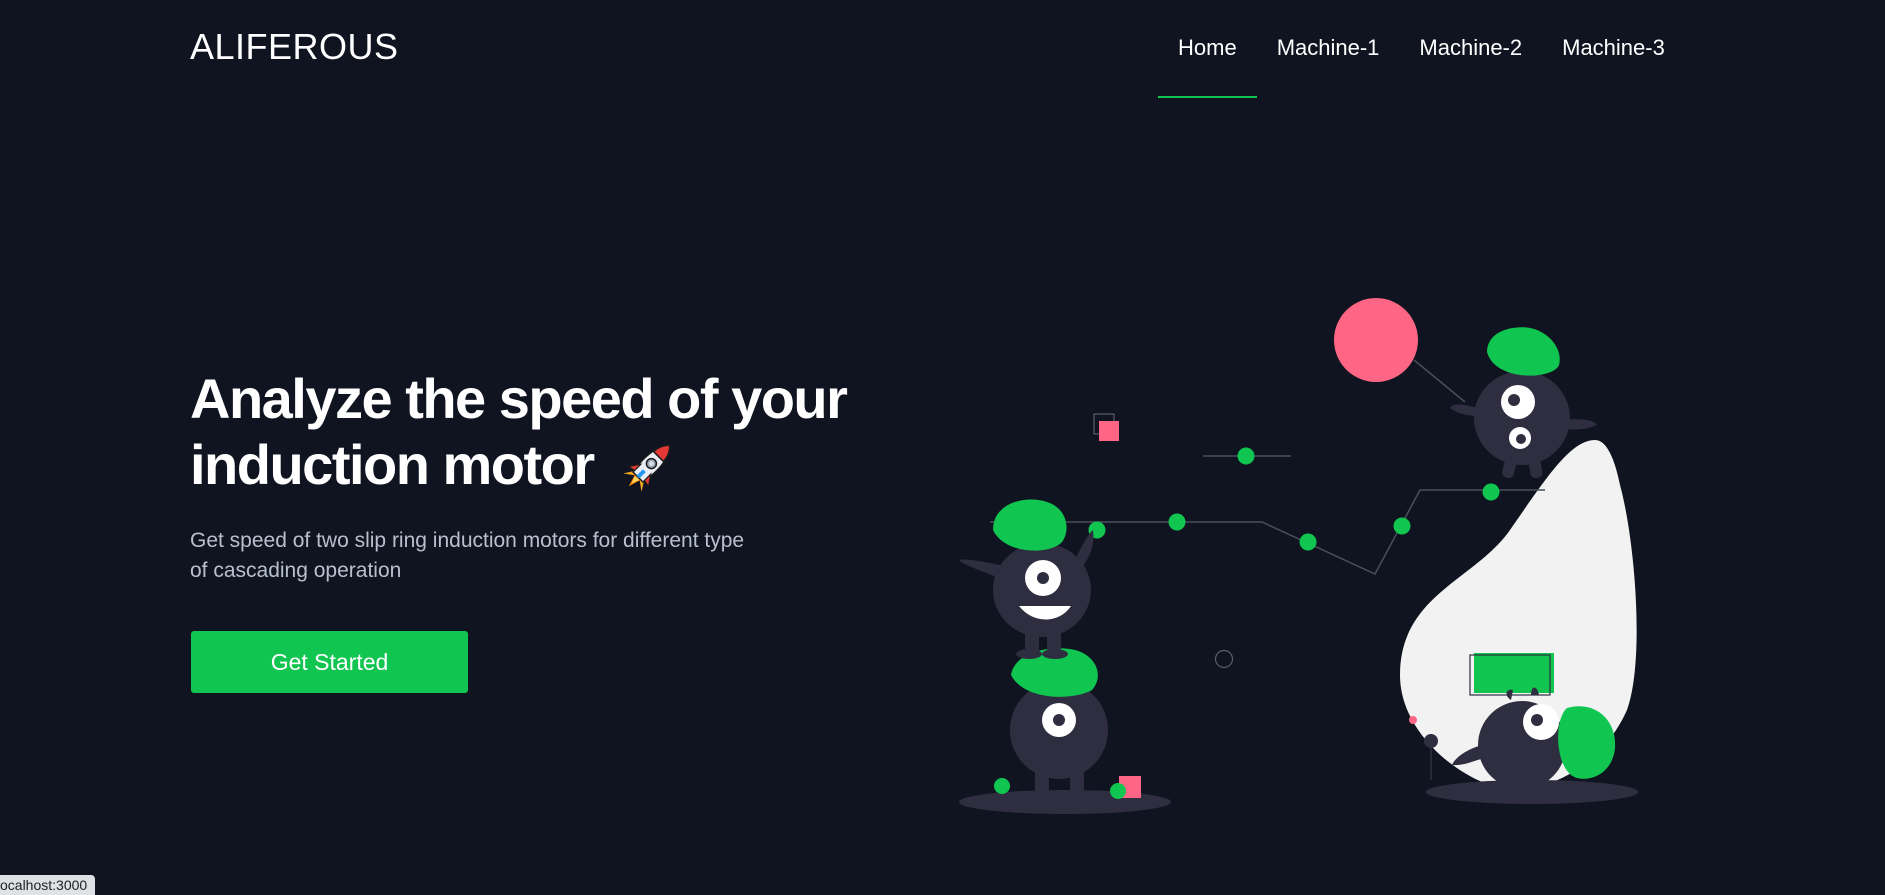 This screenshot has height=895, width=1885. Describe the element at coordinates (1002, 786) in the screenshot. I see `green-dot-bottom-left` at that location.